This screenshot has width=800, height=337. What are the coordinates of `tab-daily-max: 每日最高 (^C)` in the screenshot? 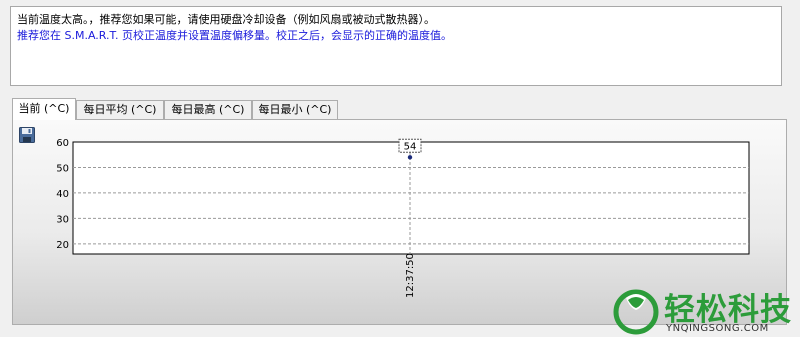 It's located at (208, 109).